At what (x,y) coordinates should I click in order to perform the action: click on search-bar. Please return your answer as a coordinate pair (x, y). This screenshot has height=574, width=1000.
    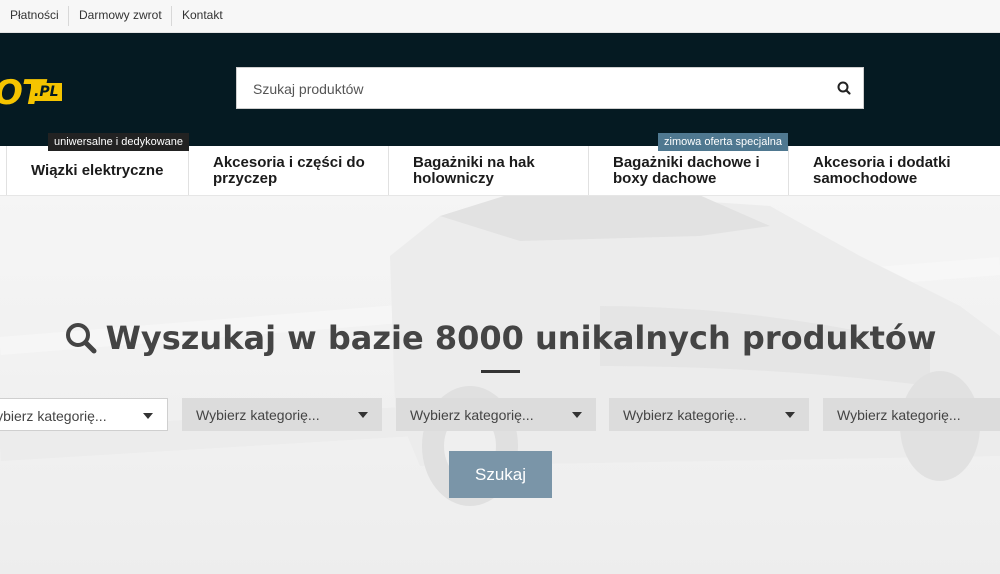
    Looking at the image, I should click on (550, 88).